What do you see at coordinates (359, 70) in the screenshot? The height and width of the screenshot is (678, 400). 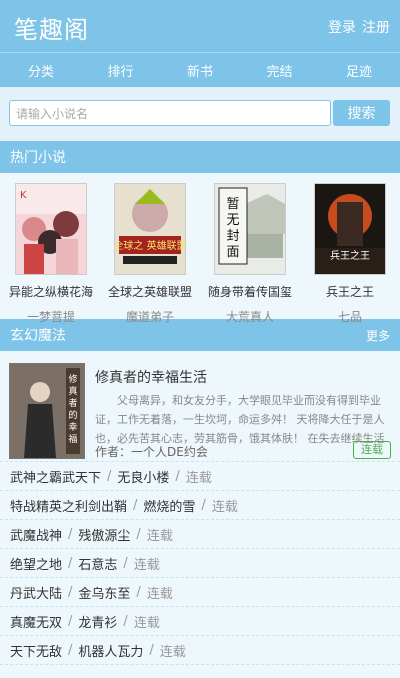 I see `nav-history: 足迹` at bounding box center [359, 70].